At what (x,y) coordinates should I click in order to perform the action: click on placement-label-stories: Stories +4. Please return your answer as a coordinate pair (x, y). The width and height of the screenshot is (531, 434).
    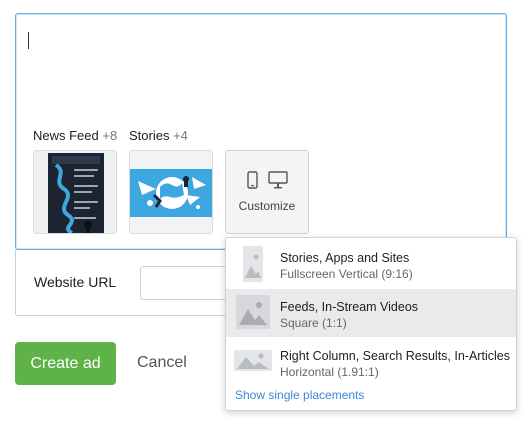
    Looking at the image, I should click on (158, 135).